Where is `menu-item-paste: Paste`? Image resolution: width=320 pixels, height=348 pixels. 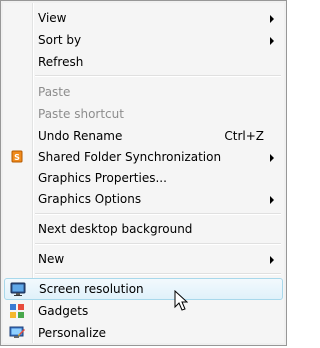
menu-item-paste: Paste is located at coordinates (143, 92).